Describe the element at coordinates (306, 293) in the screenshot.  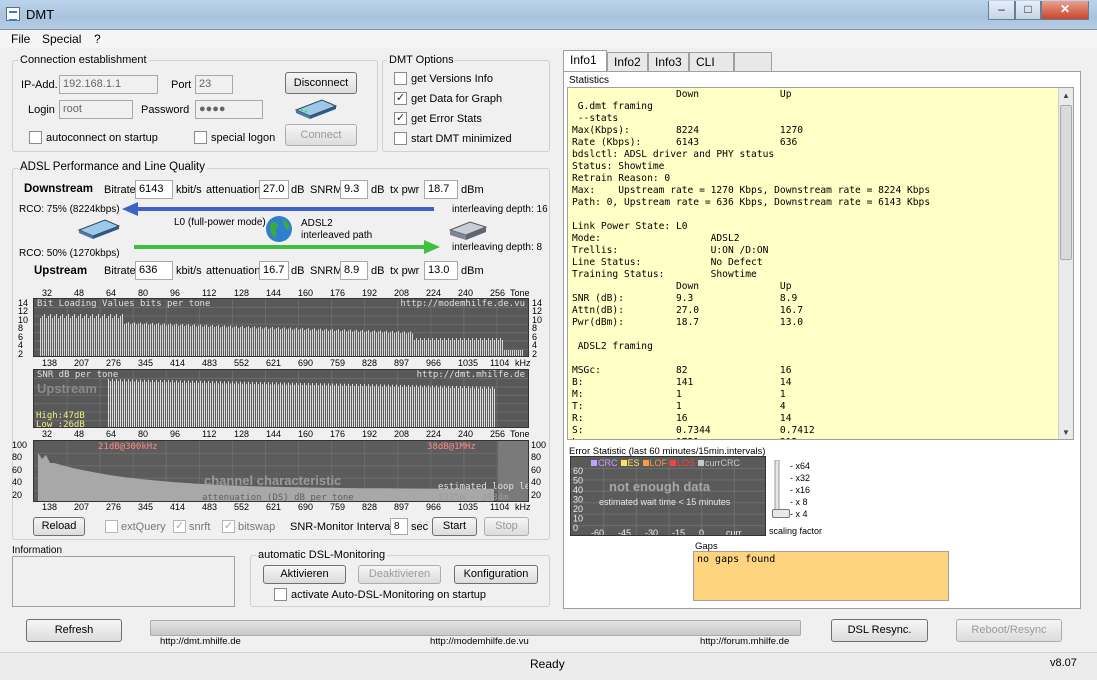
I see `tone-tick: 160` at that location.